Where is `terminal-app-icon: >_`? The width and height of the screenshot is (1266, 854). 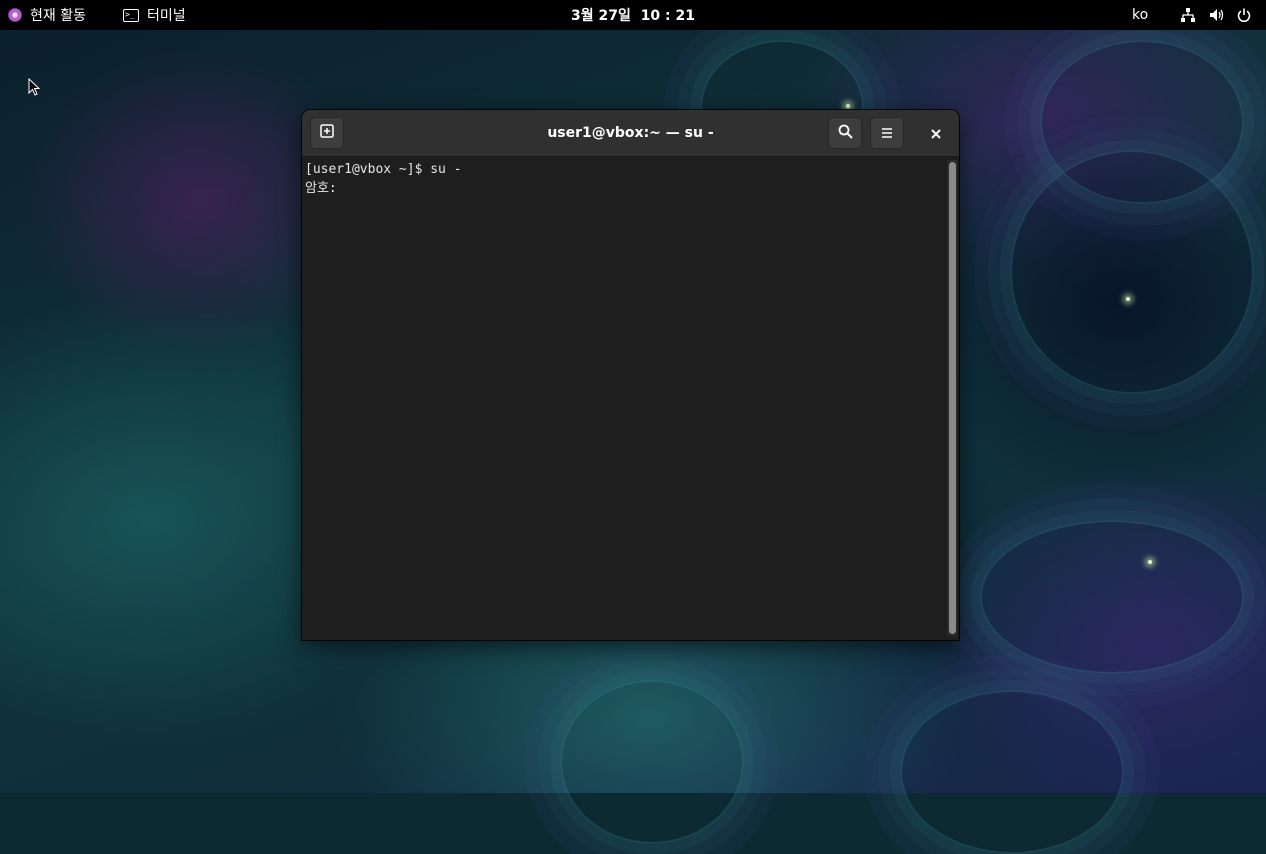
terminal-app-icon: >_ is located at coordinates (131, 15).